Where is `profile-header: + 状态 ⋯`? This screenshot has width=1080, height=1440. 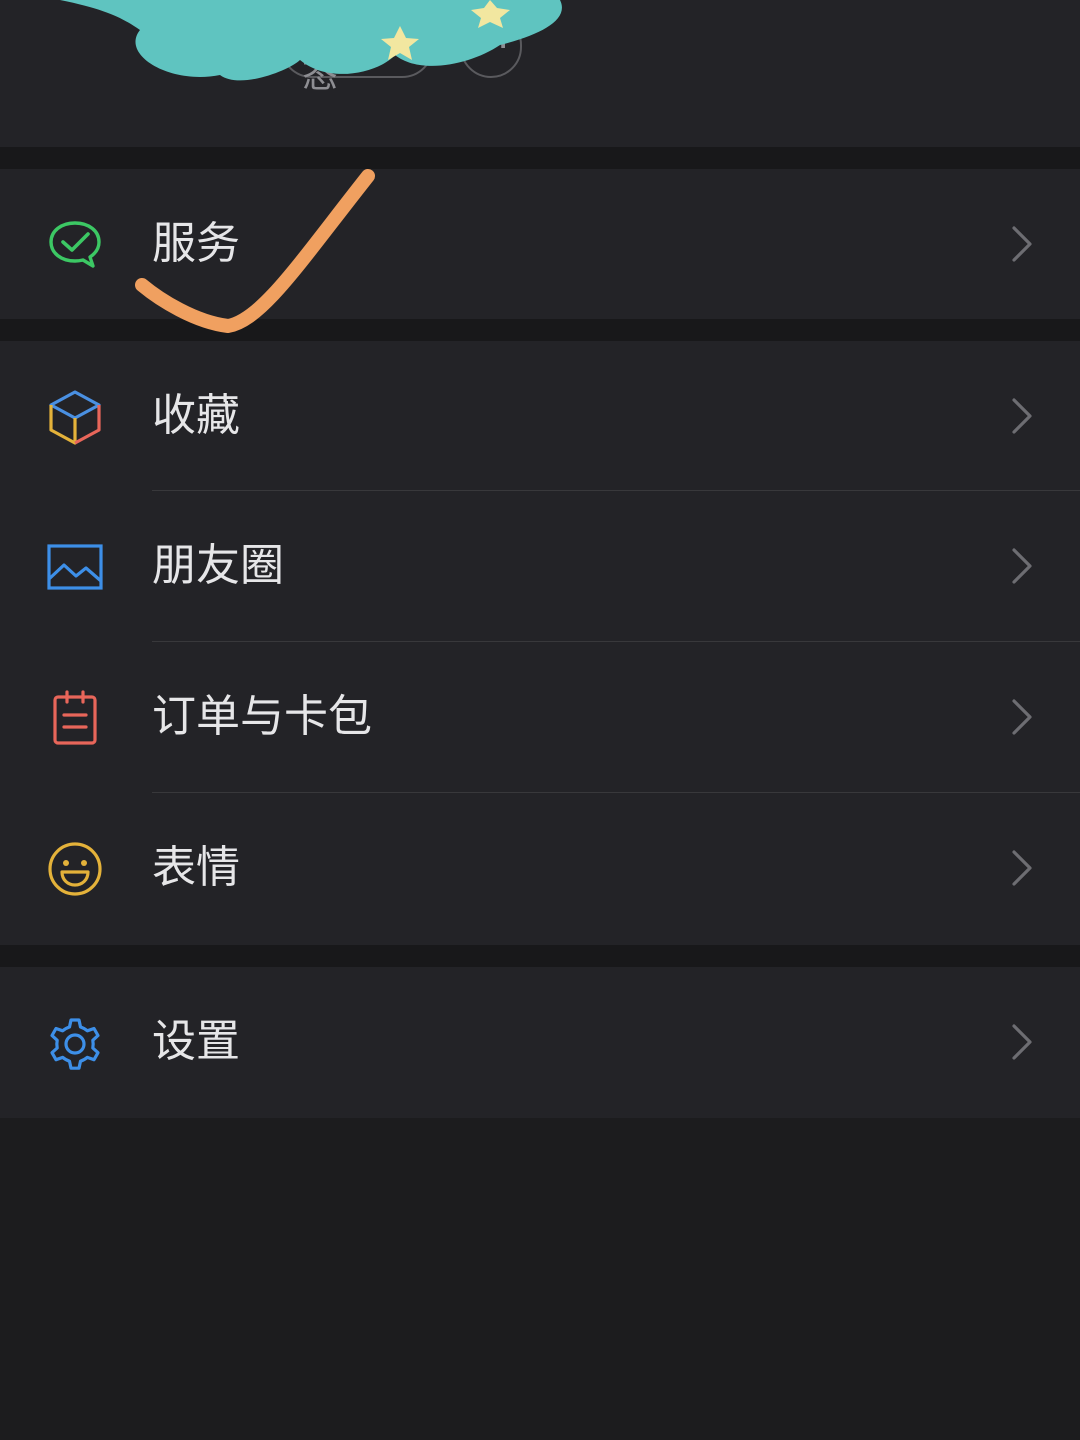 profile-header: + 状态 ⋯ is located at coordinates (540, 73).